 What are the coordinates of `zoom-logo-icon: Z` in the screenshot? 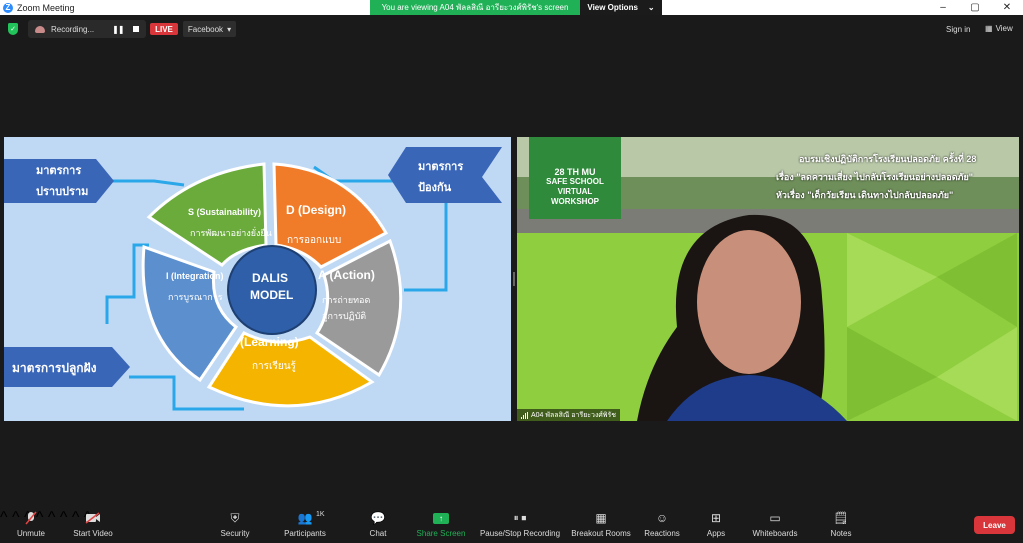 It's located at (8, 7).